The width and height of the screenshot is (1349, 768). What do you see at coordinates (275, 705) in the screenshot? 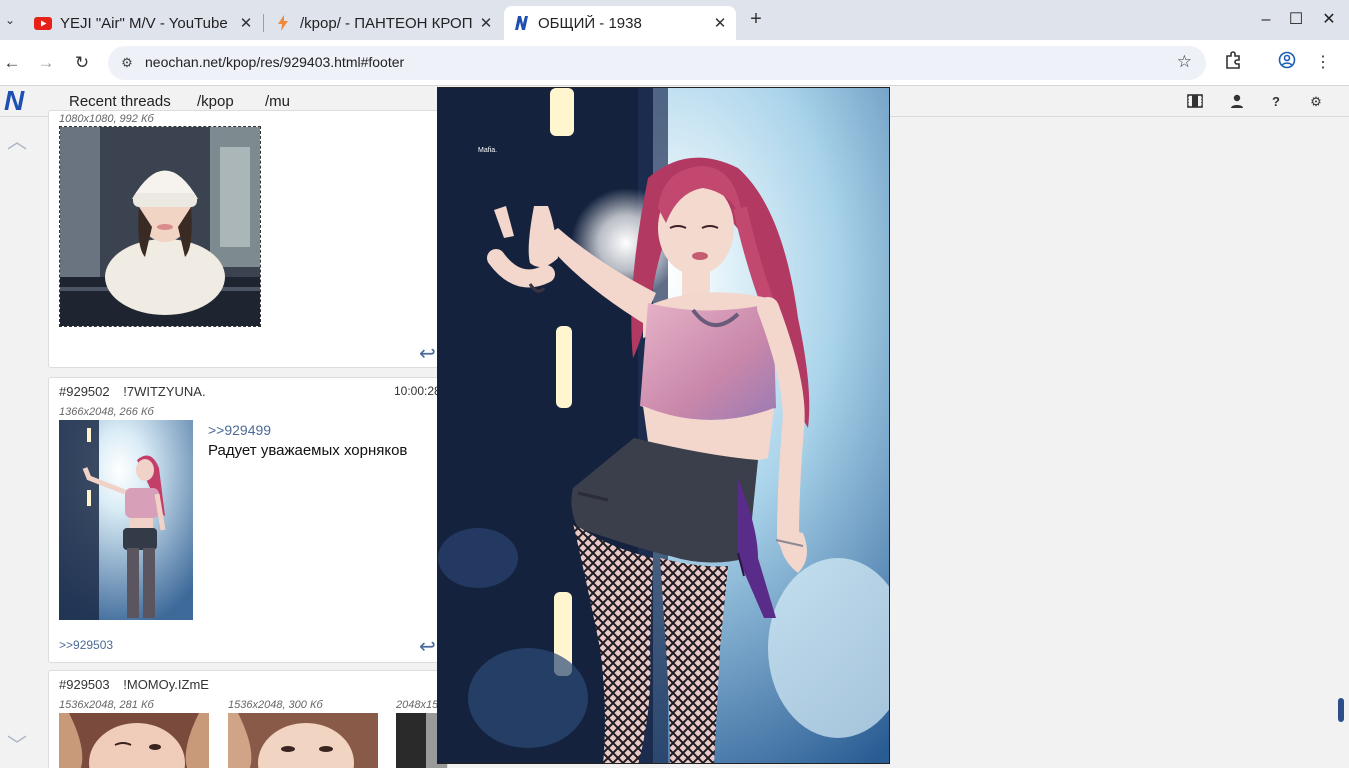
I see `file-info: 1536x2048, 300 Кб` at bounding box center [275, 705].